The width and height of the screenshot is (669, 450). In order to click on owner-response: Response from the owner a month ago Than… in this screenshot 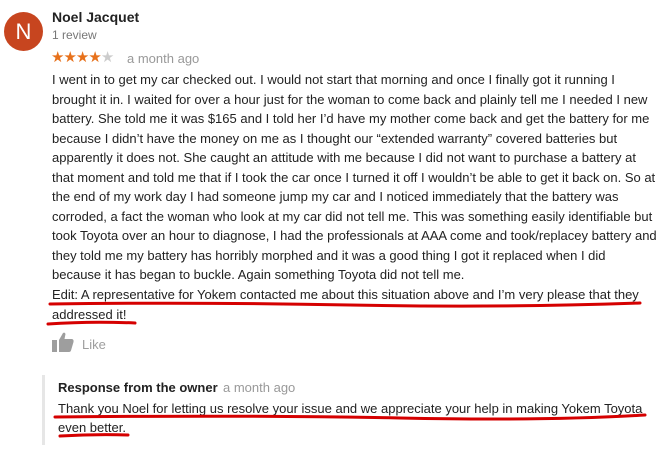, I will do `click(351, 410)`.